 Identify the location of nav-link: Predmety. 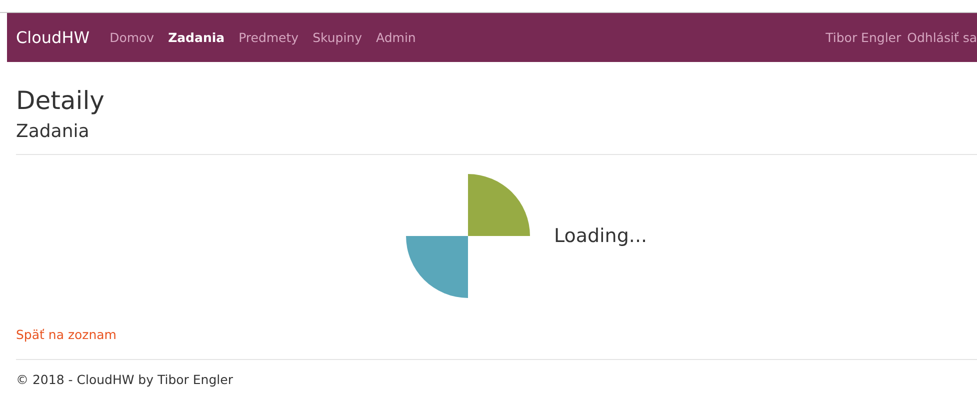
(268, 37).